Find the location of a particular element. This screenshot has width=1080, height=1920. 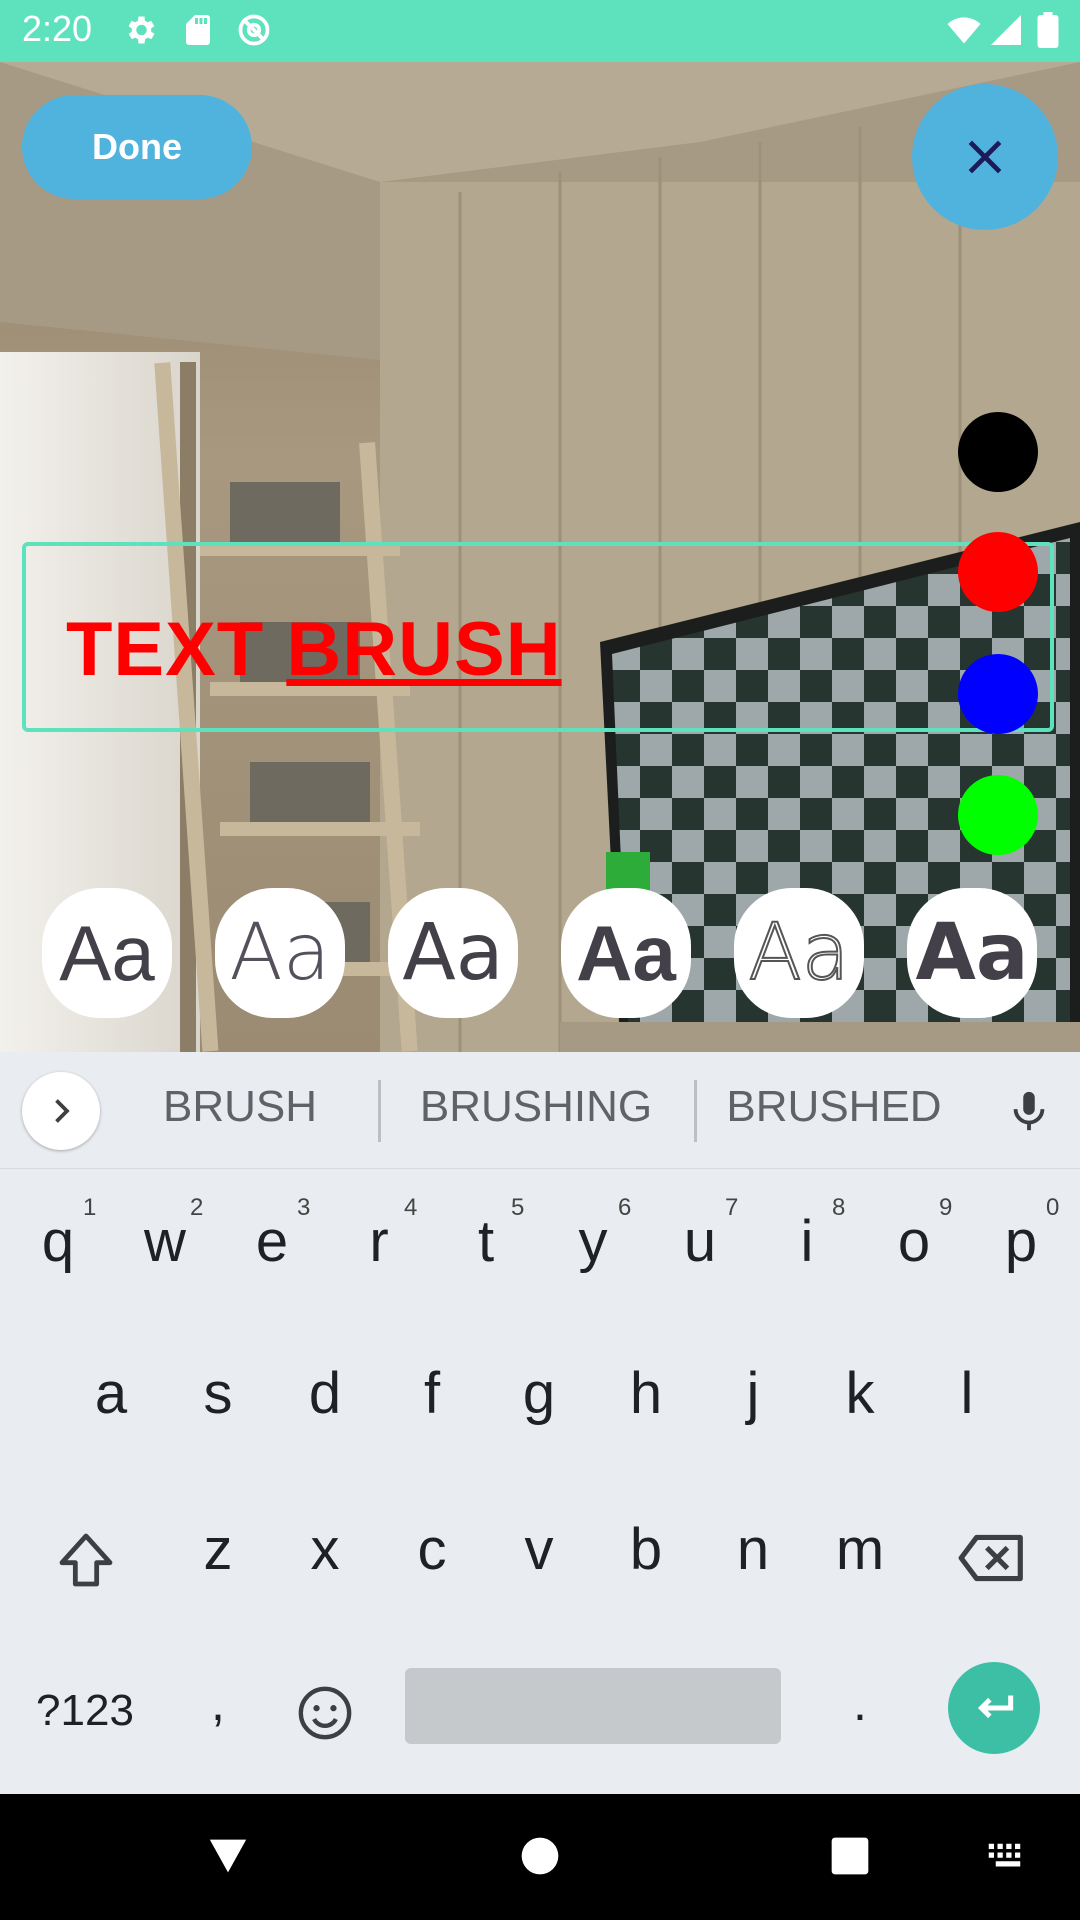

key-l: l is located at coordinates (967, 1393).